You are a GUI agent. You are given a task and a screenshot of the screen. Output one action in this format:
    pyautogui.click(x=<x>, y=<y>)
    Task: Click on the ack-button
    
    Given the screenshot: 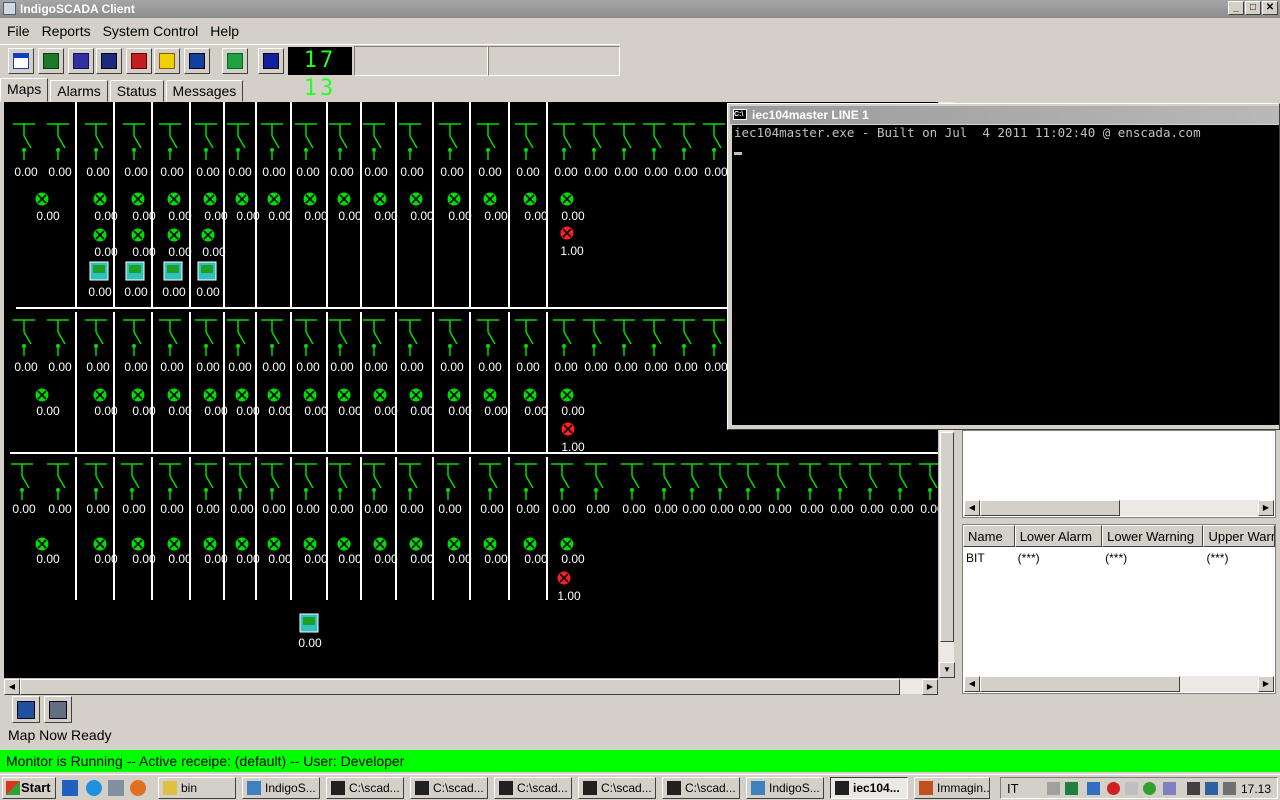 What is the action you would take?
    pyautogui.click(x=139, y=61)
    